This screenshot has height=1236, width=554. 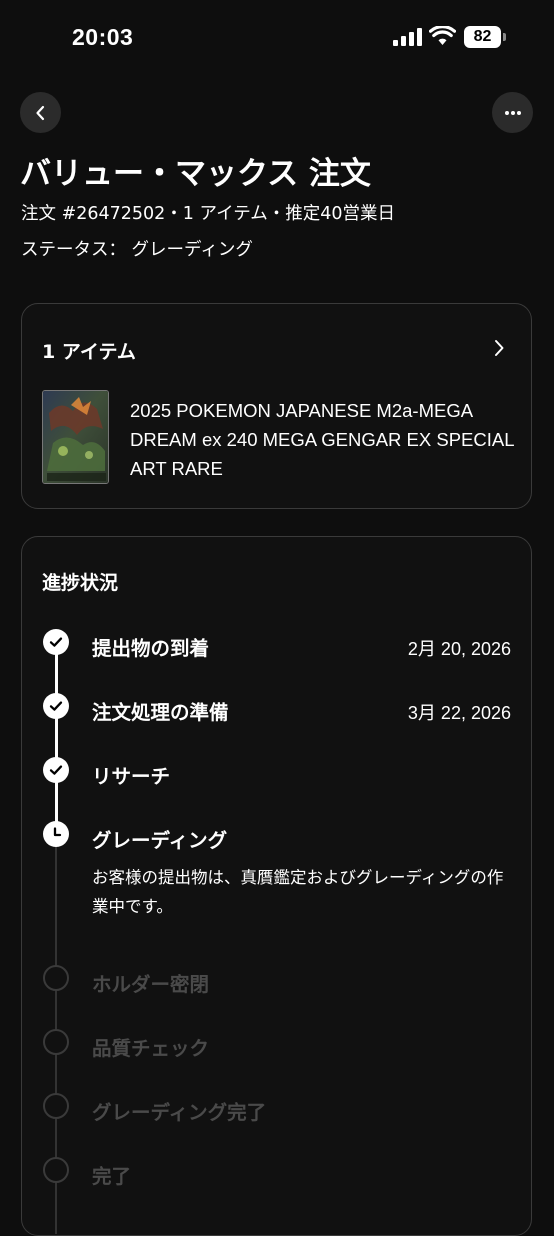 What do you see at coordinates (89, 352) in the screenshot?
I see `items-count-header: 1 アイテム` at bounding box center [89, 352].